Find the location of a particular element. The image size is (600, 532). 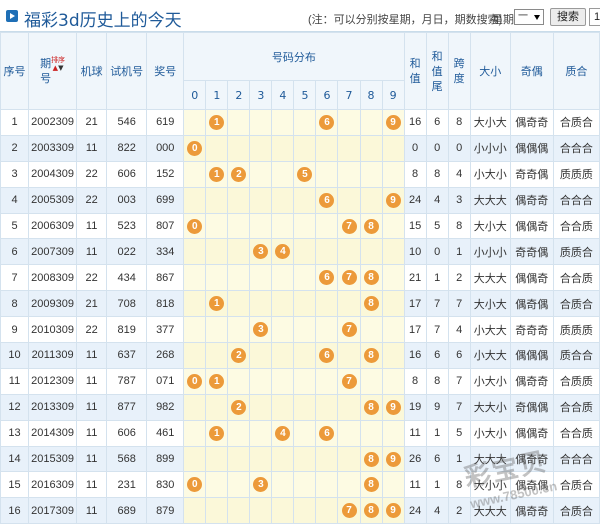

cell-prize: 000 is located at coordinates (165, 148).